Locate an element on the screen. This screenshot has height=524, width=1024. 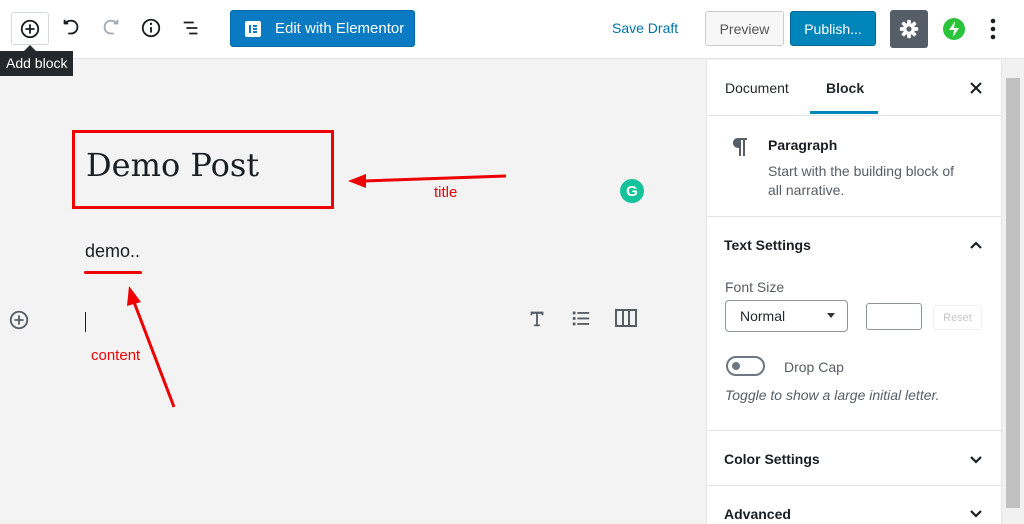
text-settings-toggle: Text Settings is located at coordinates (767, 245).